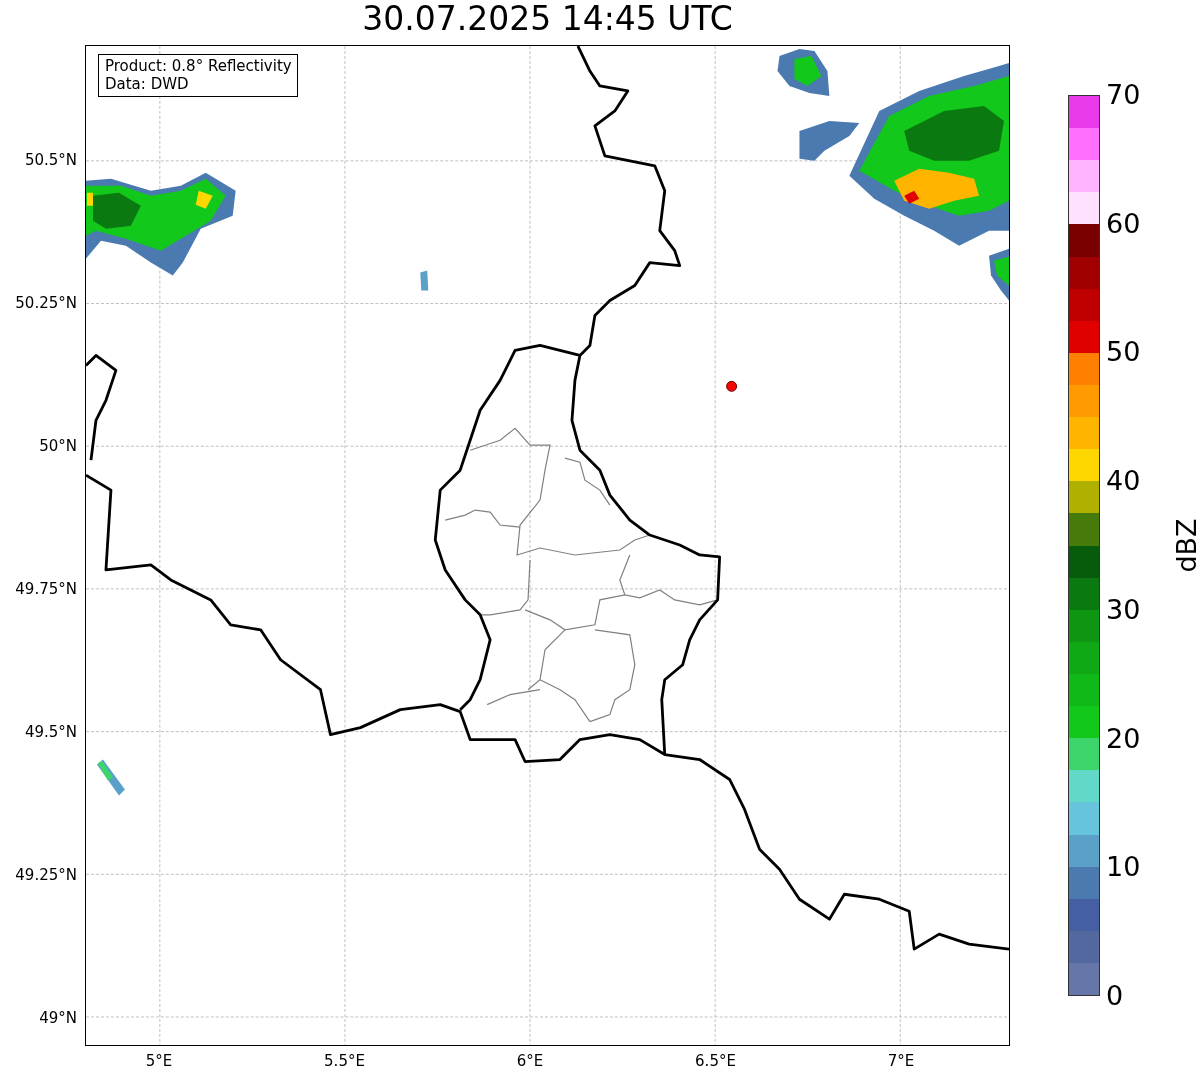  Describe the element at coordinates (901, 1061) in the screenshot. I see `axis-tick-label: 7°E` at that location.